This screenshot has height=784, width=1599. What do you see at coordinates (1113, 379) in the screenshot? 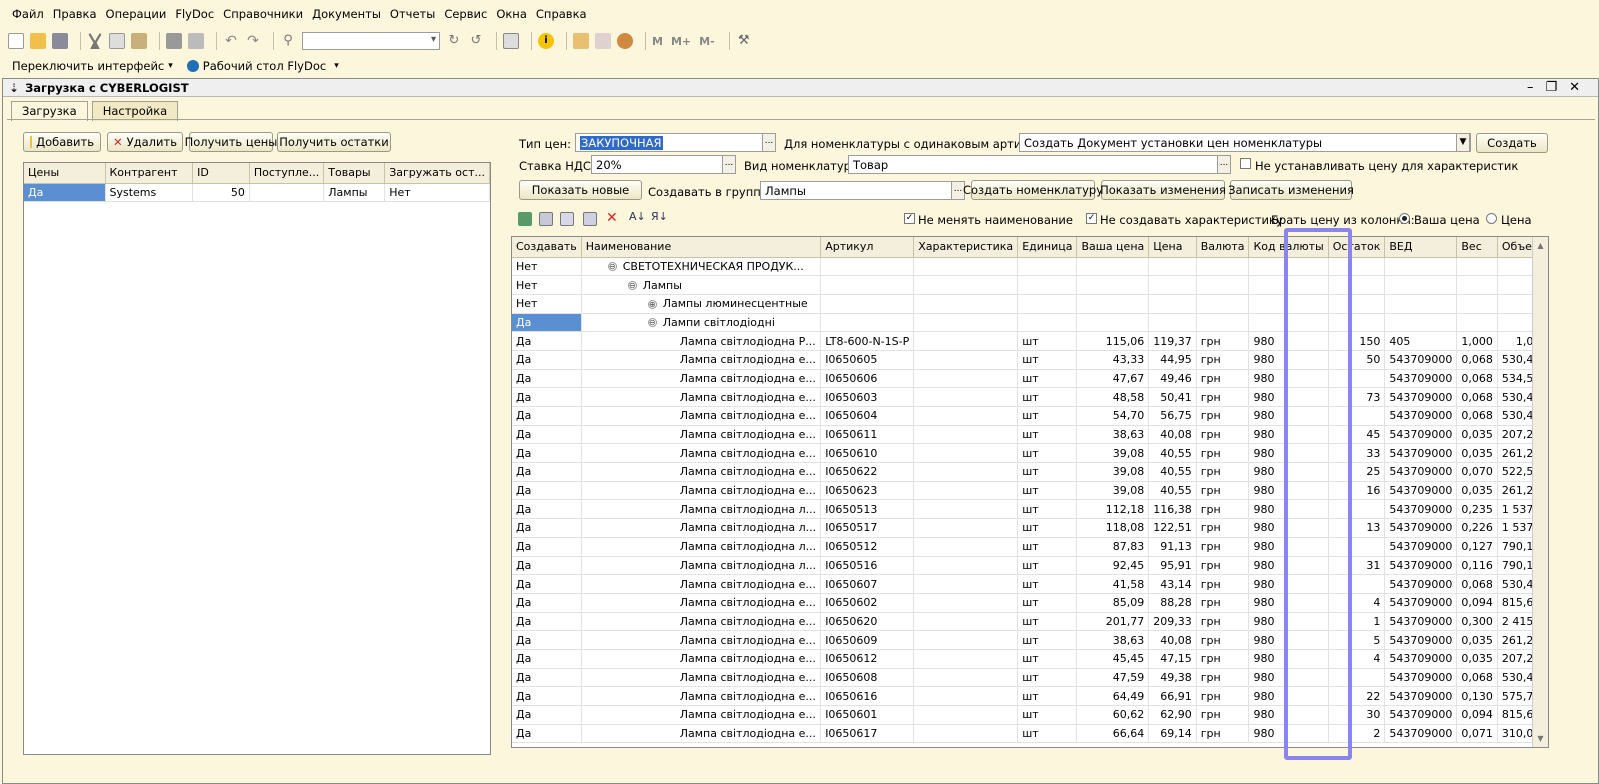
I see `table-cell: 47,67` at bounding box center [1113, 379].